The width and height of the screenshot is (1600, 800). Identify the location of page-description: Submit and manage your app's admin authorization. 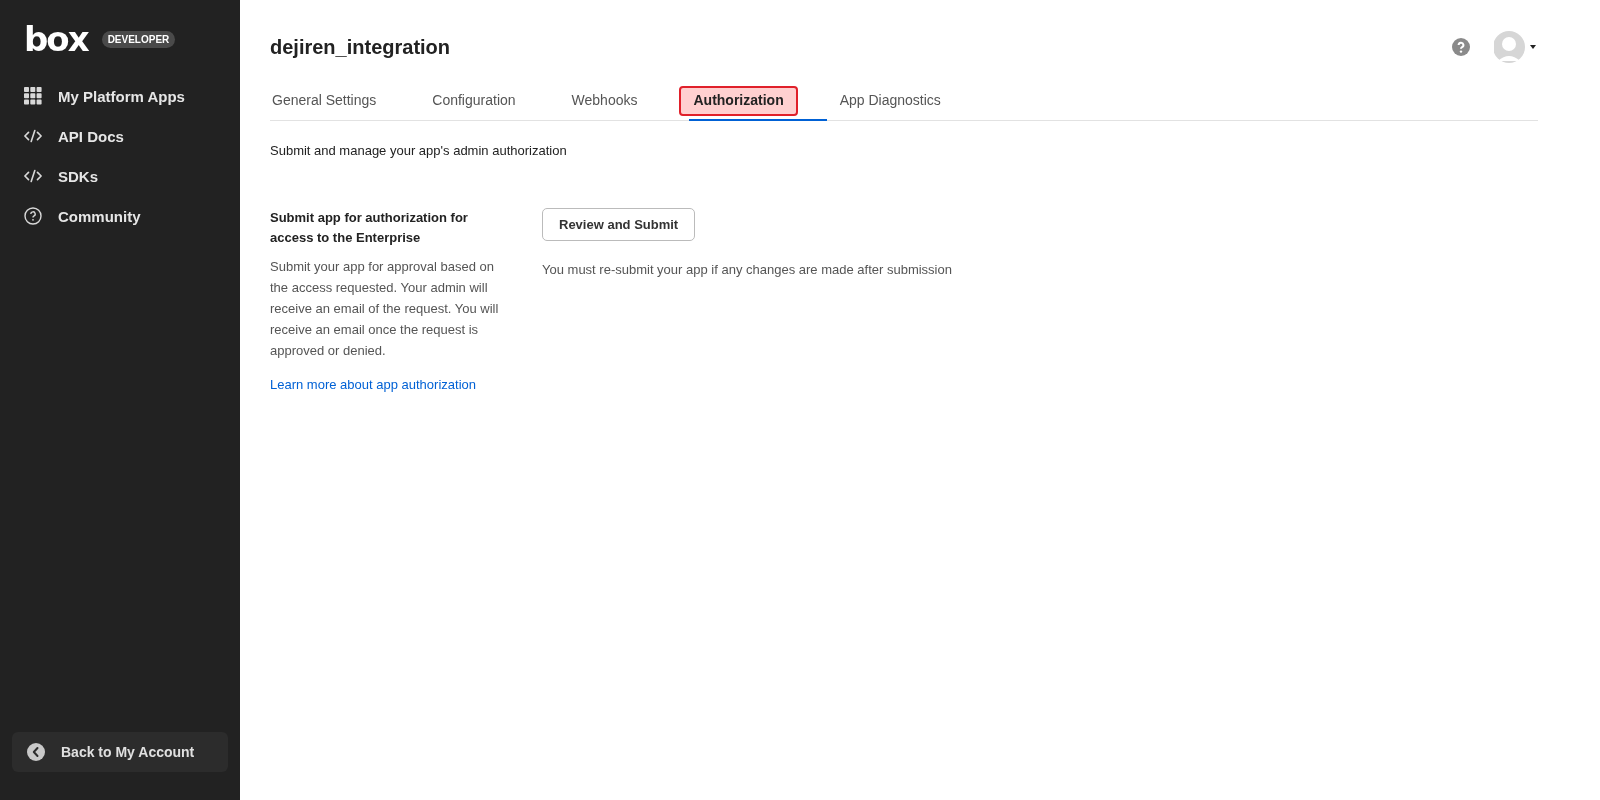
(419, 150).